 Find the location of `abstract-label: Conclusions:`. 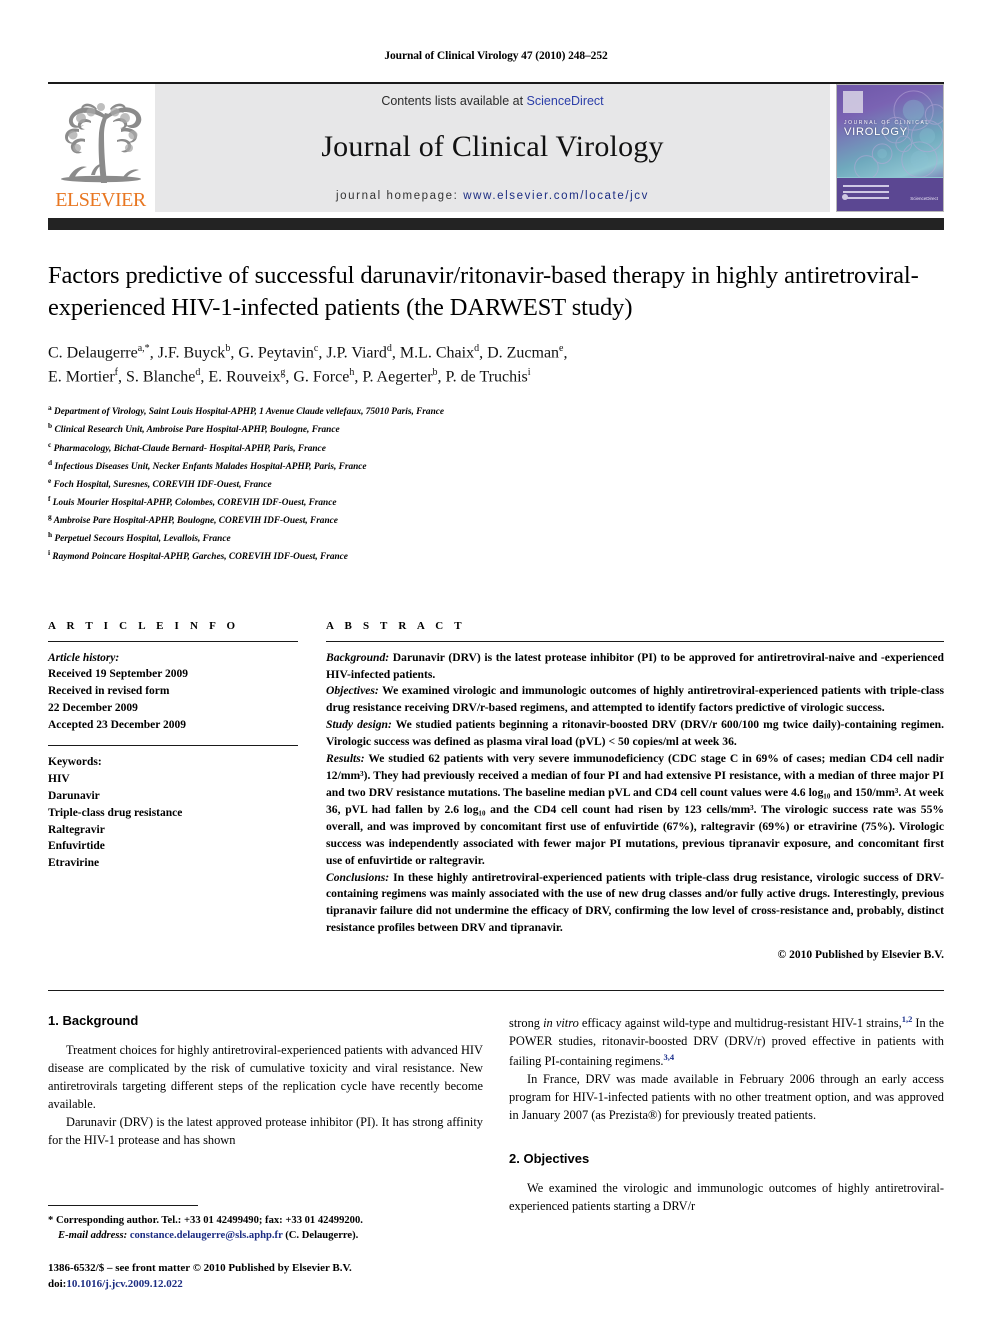

abstract-label: Conclusions: is located at coordinates (358, 877).